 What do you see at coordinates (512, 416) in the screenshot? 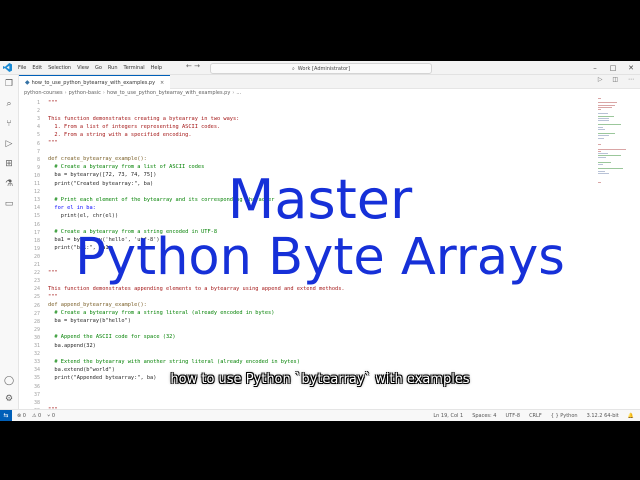
I see `file-encoding: UTF-8` at bounding box center [512, 416].